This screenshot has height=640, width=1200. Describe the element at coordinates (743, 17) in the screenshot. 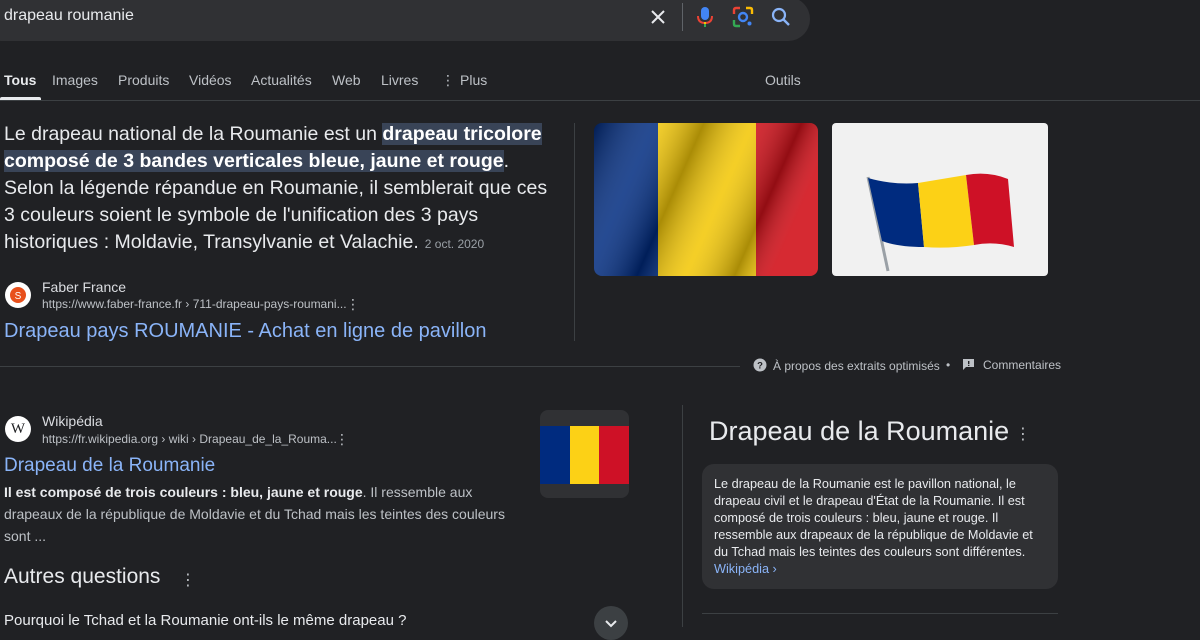

I see `lens-icon` at that location.